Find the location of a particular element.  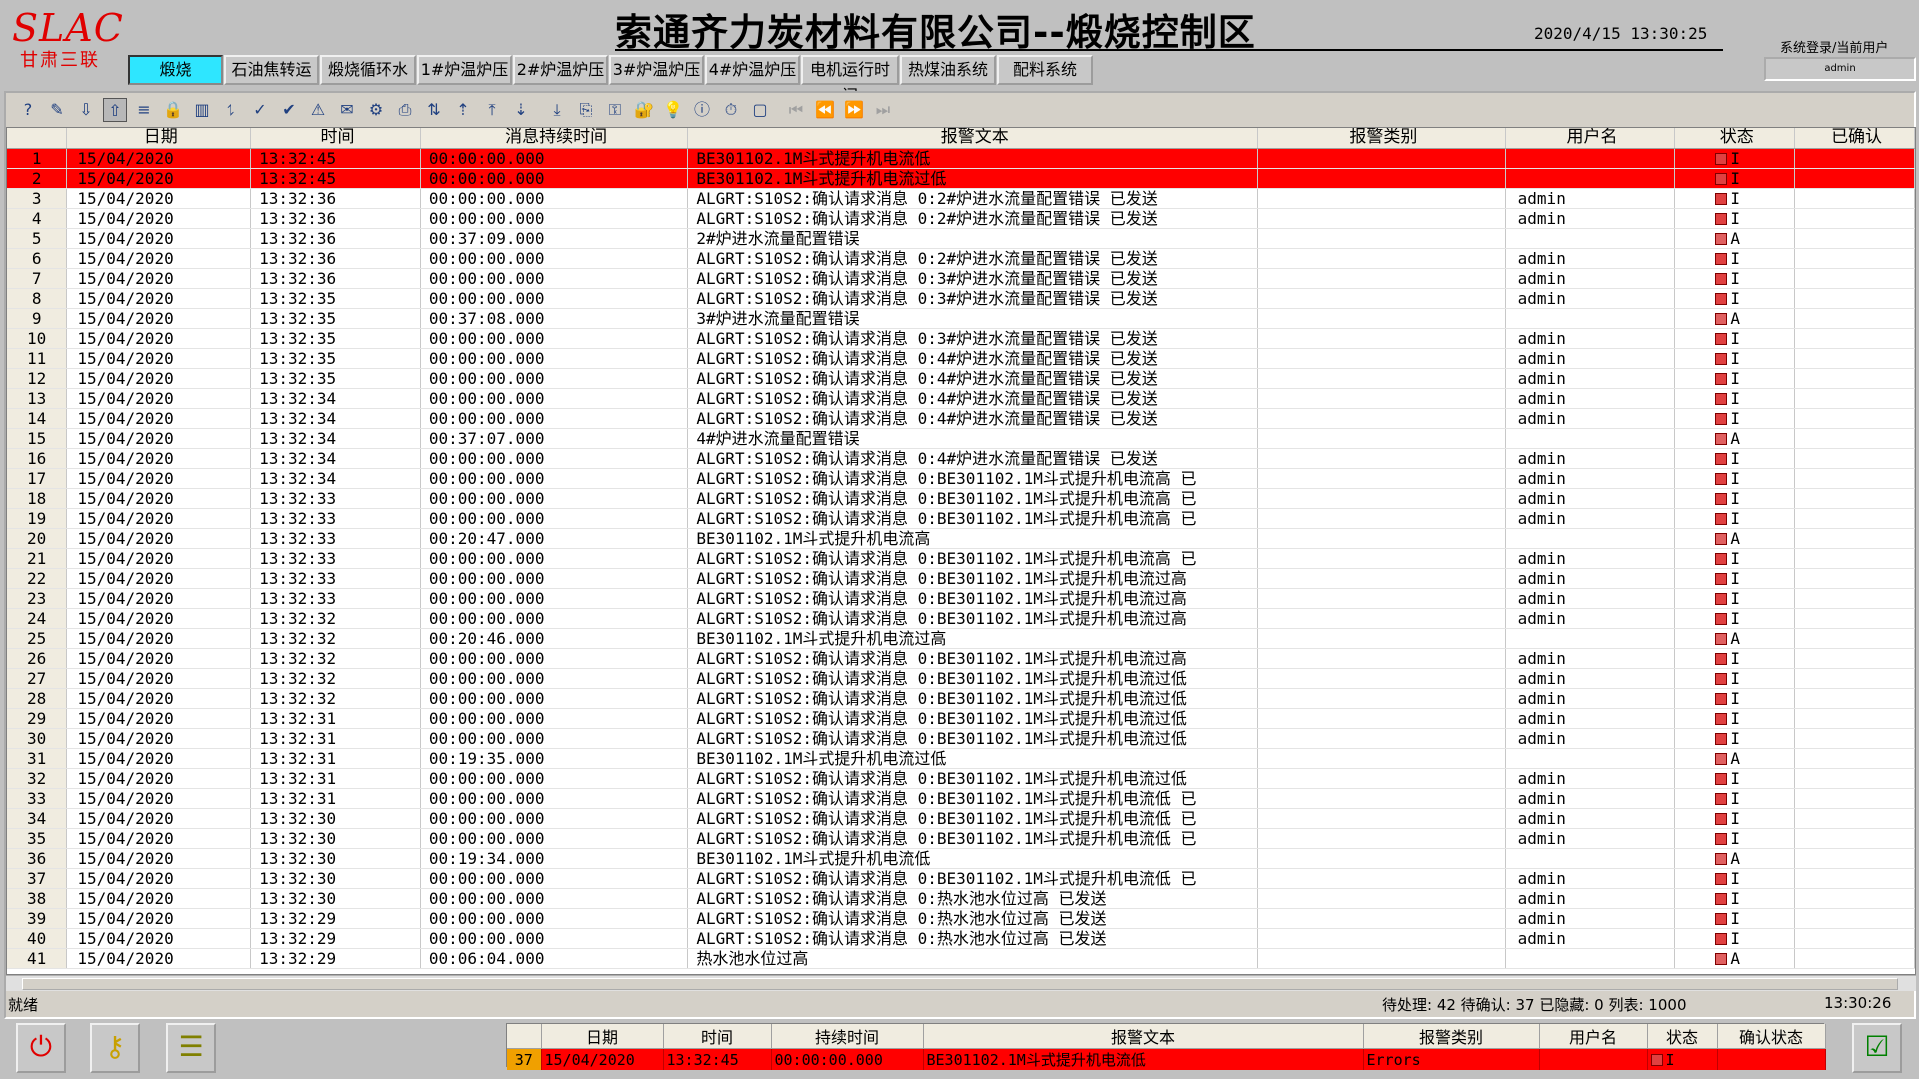

acknowledged-header: 已确认 is located at coordinates (1854, 138).